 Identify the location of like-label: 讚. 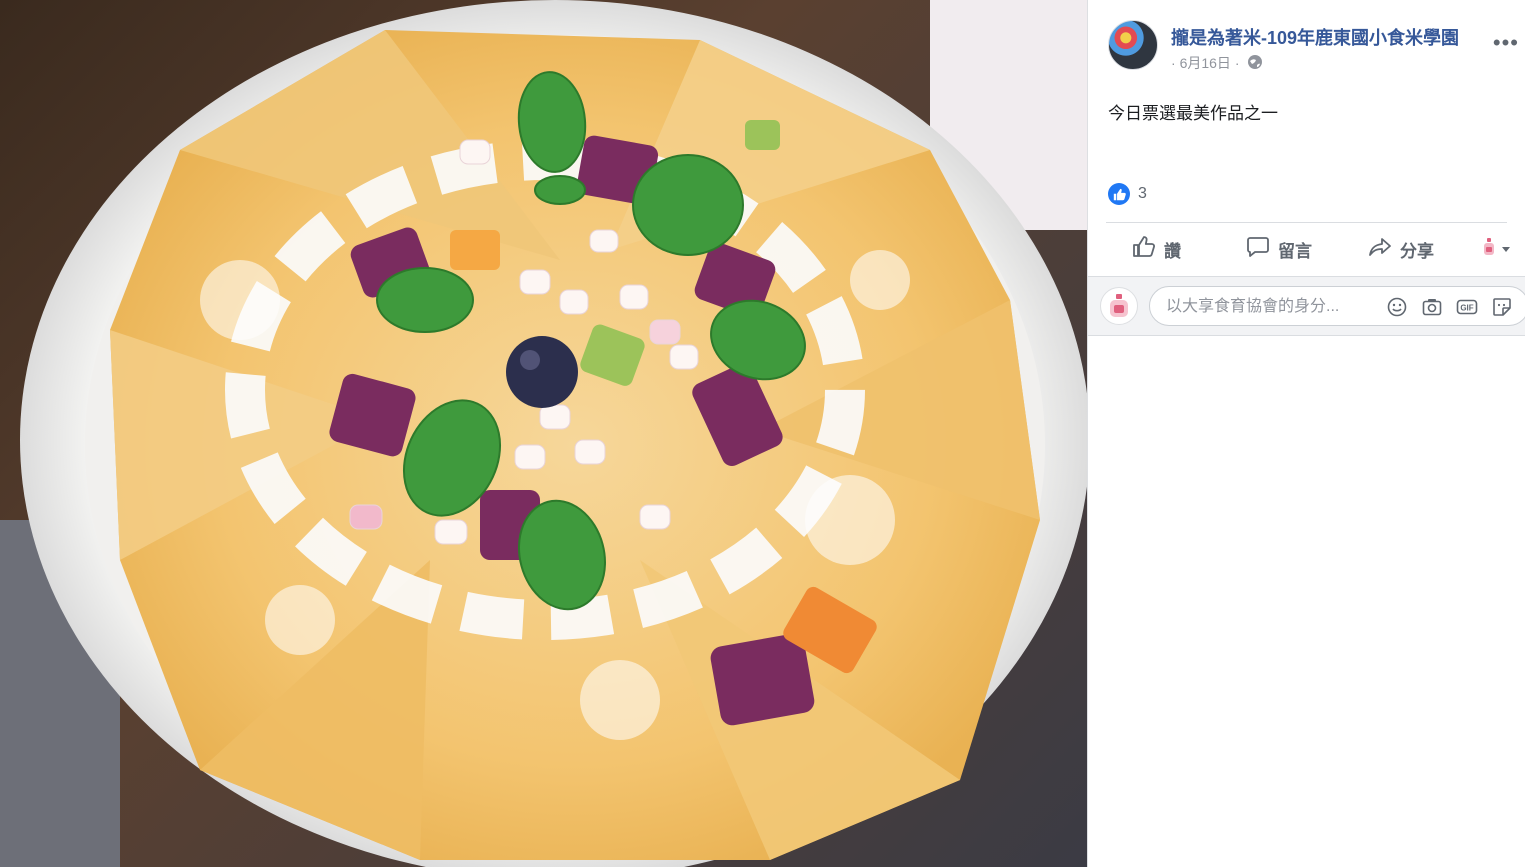
(1172, 251).